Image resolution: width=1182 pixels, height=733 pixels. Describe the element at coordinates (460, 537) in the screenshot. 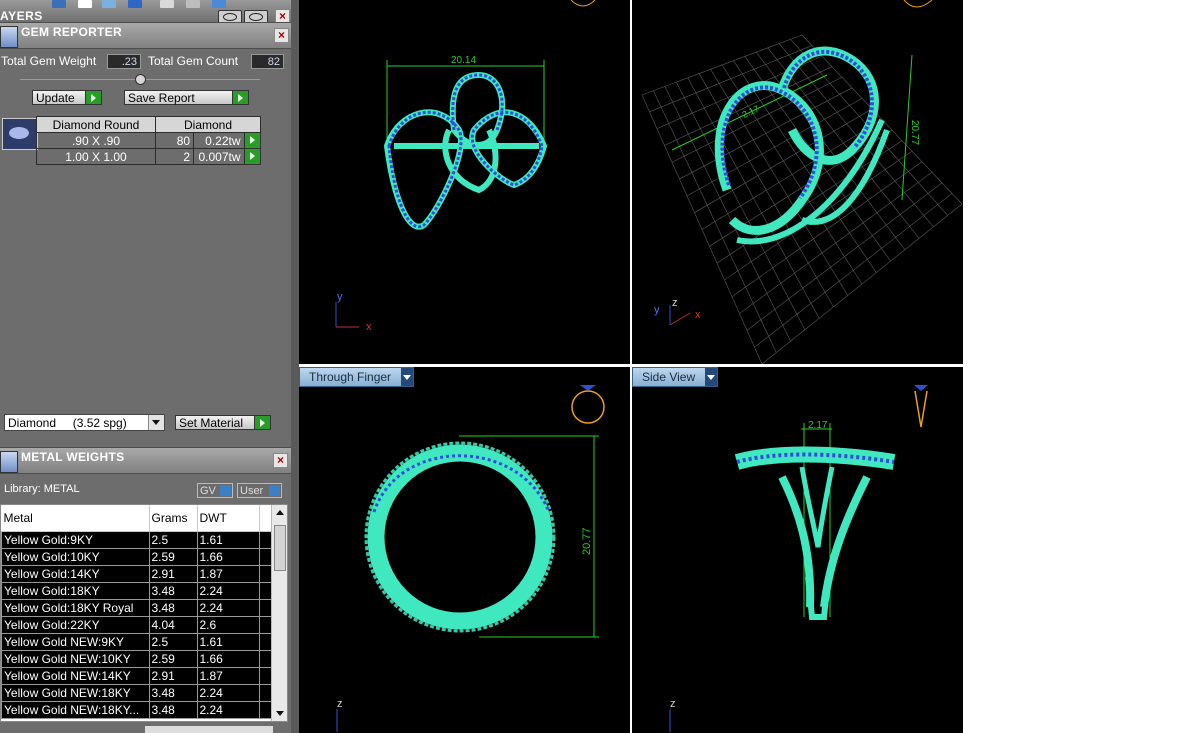

I see `ring-front-model` at that location.